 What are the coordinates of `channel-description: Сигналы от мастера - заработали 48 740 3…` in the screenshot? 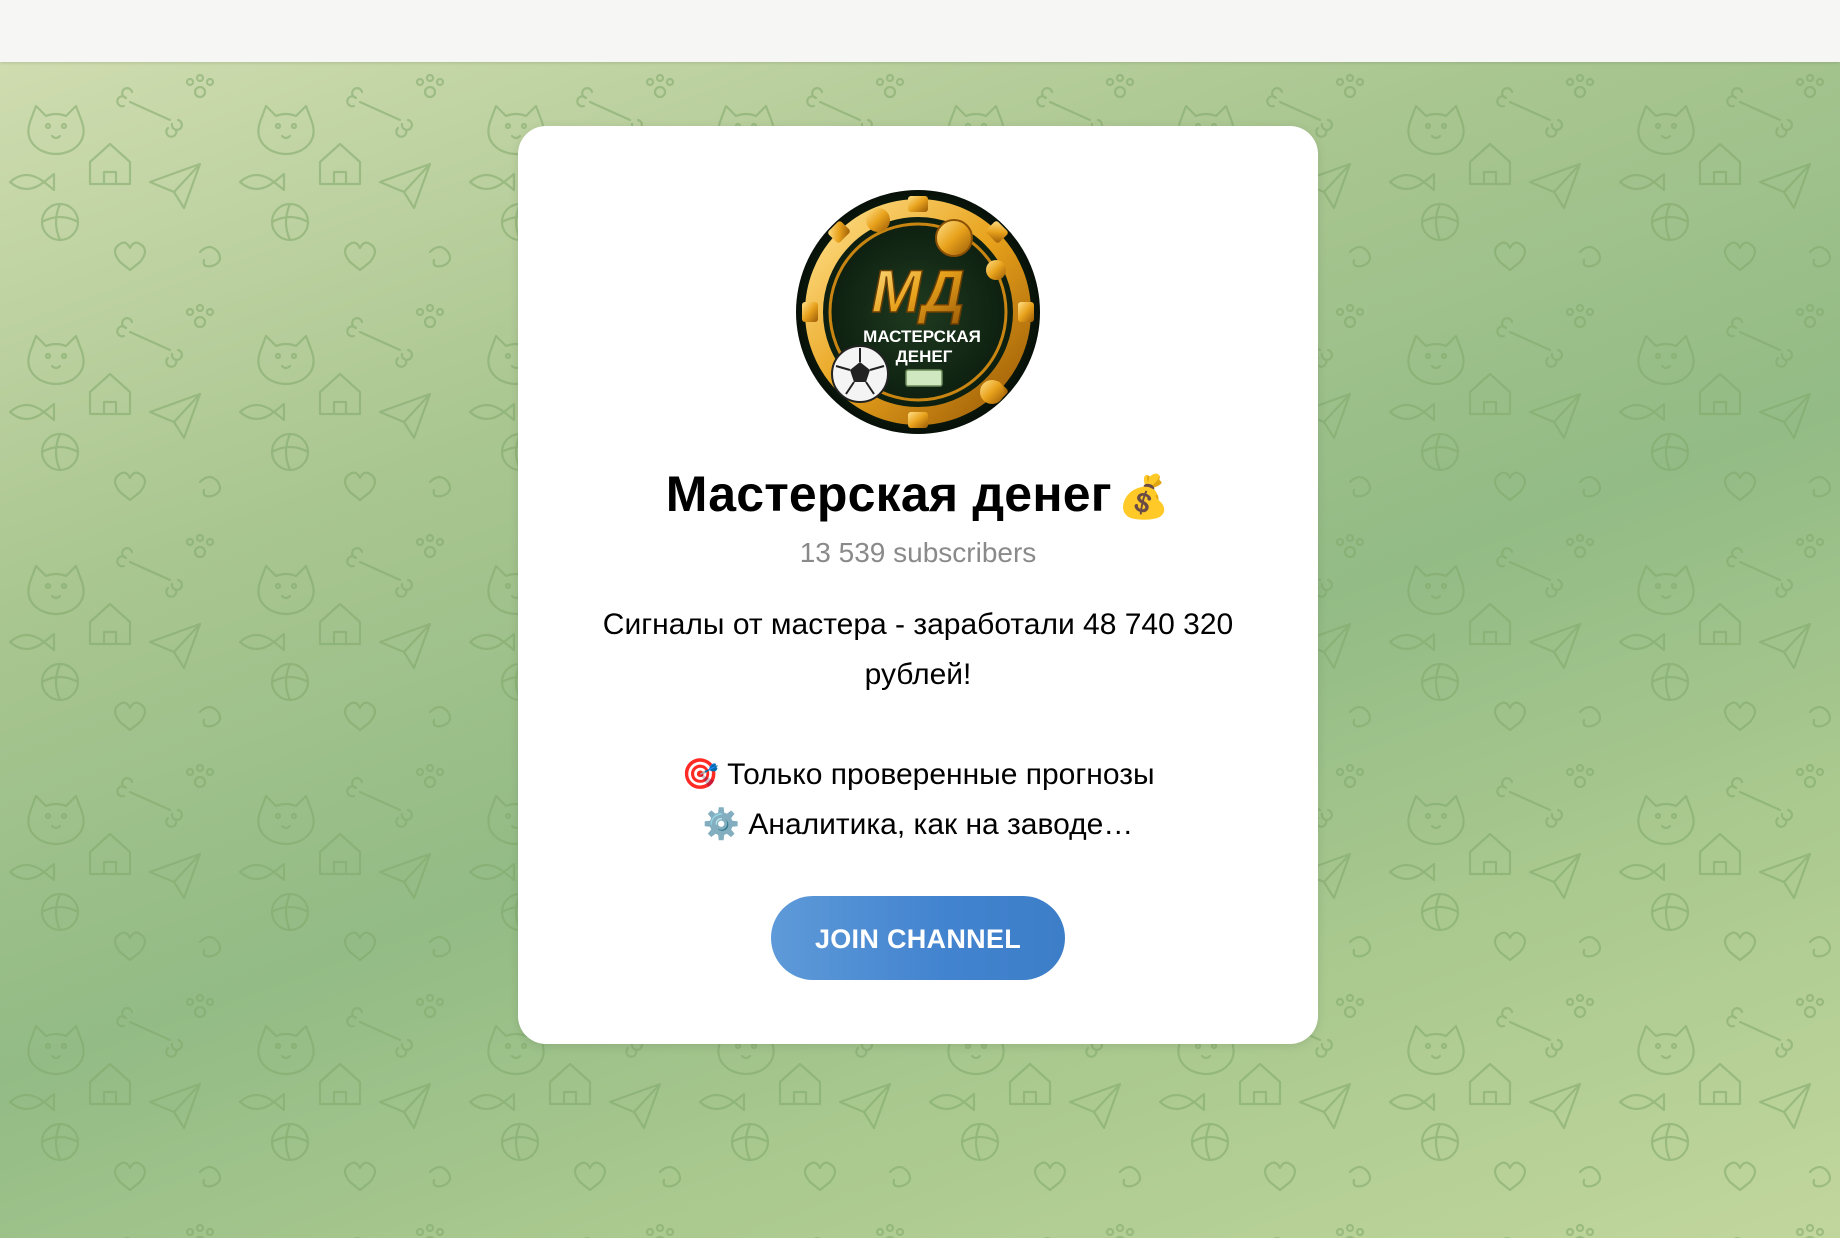 It's located at (918, 725).